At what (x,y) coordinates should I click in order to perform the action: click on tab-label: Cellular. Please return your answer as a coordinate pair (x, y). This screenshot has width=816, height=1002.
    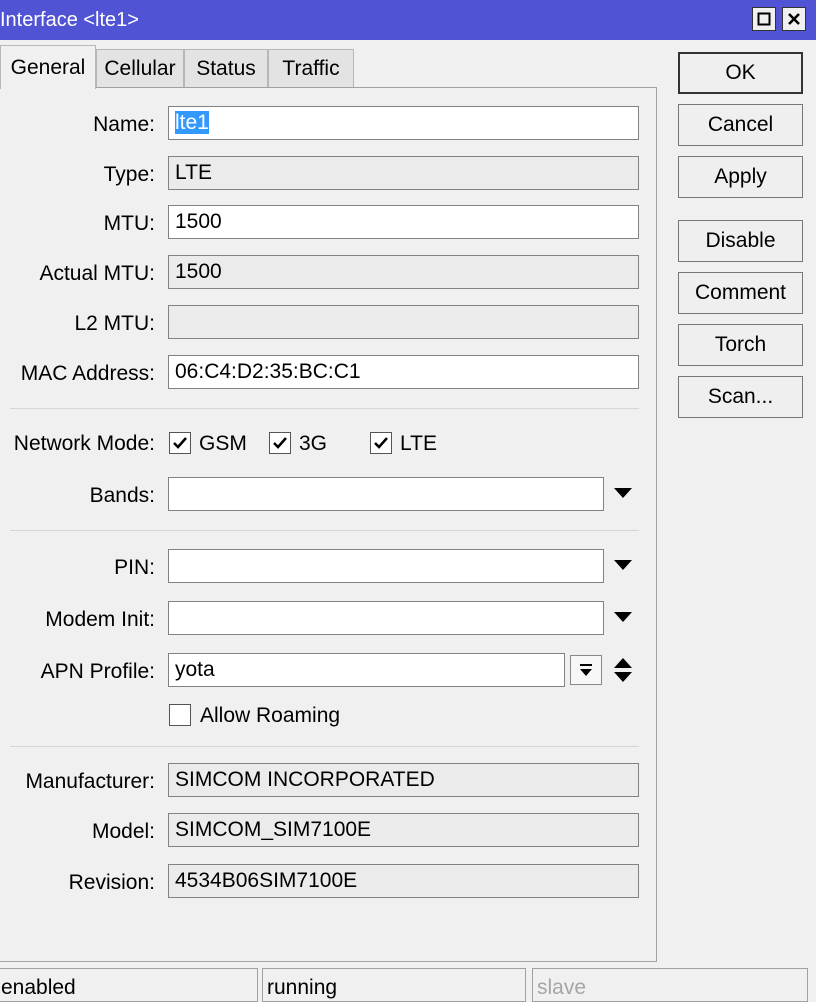
    Looking at the image, I should click on (140, 68).